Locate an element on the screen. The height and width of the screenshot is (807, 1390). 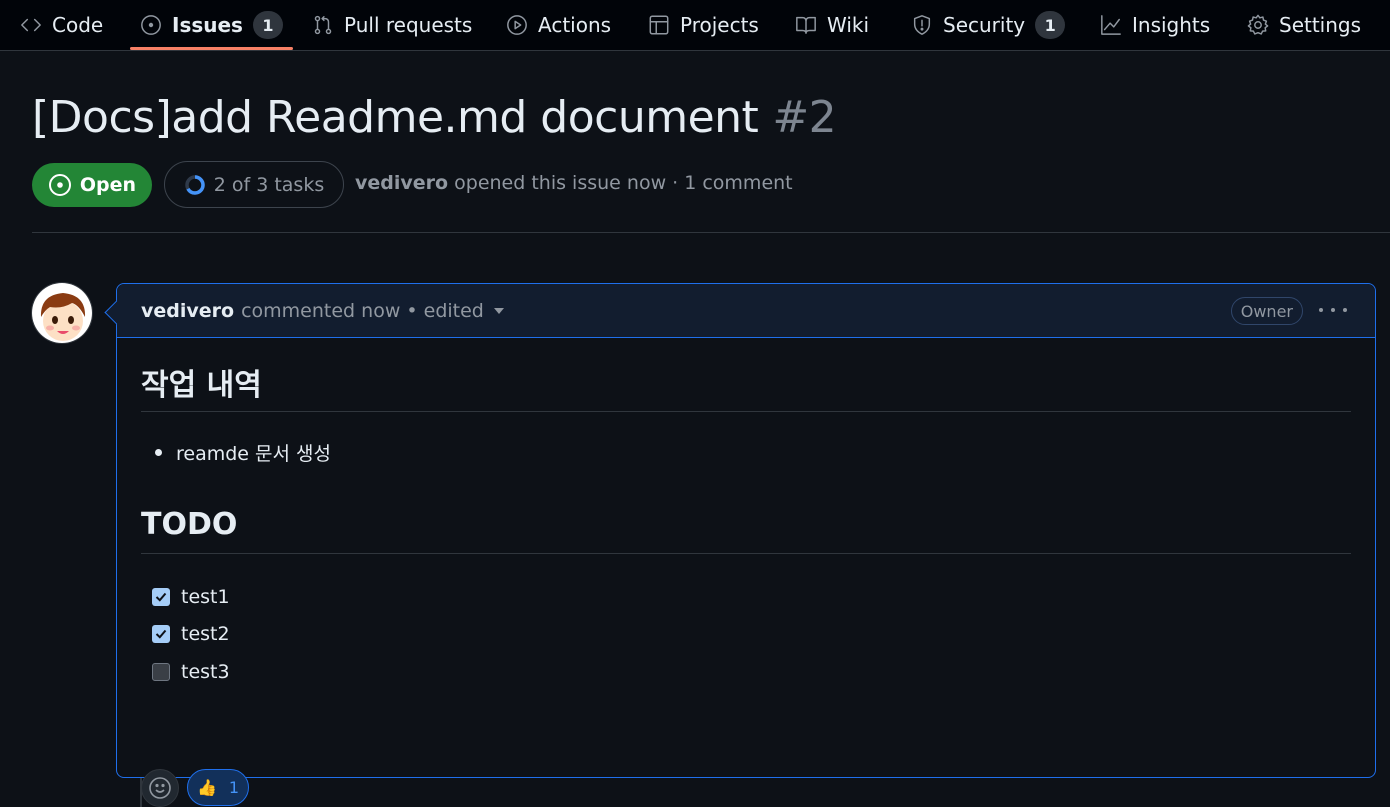
tab-code: Code is located at coordinates (61, 25).